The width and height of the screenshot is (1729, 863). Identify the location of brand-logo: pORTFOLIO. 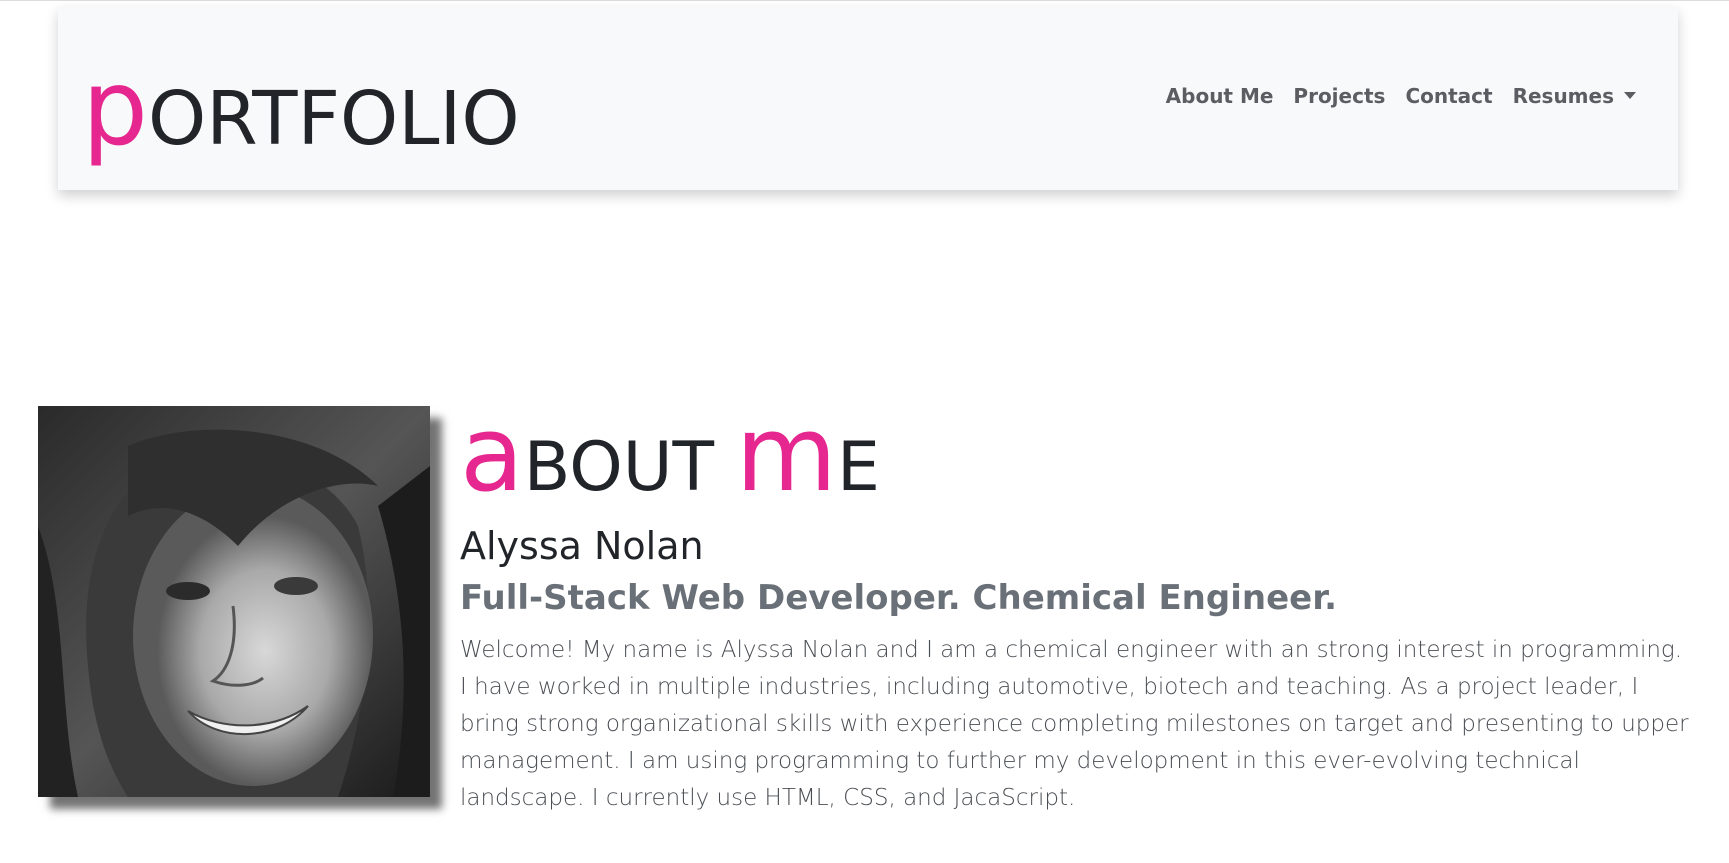
(301, 108).